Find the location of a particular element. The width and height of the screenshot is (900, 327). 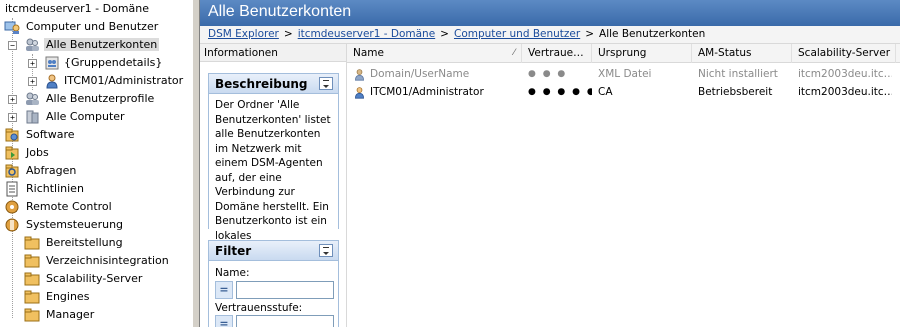

cell-origin: XML Datei is located at coordinates (625, 74).